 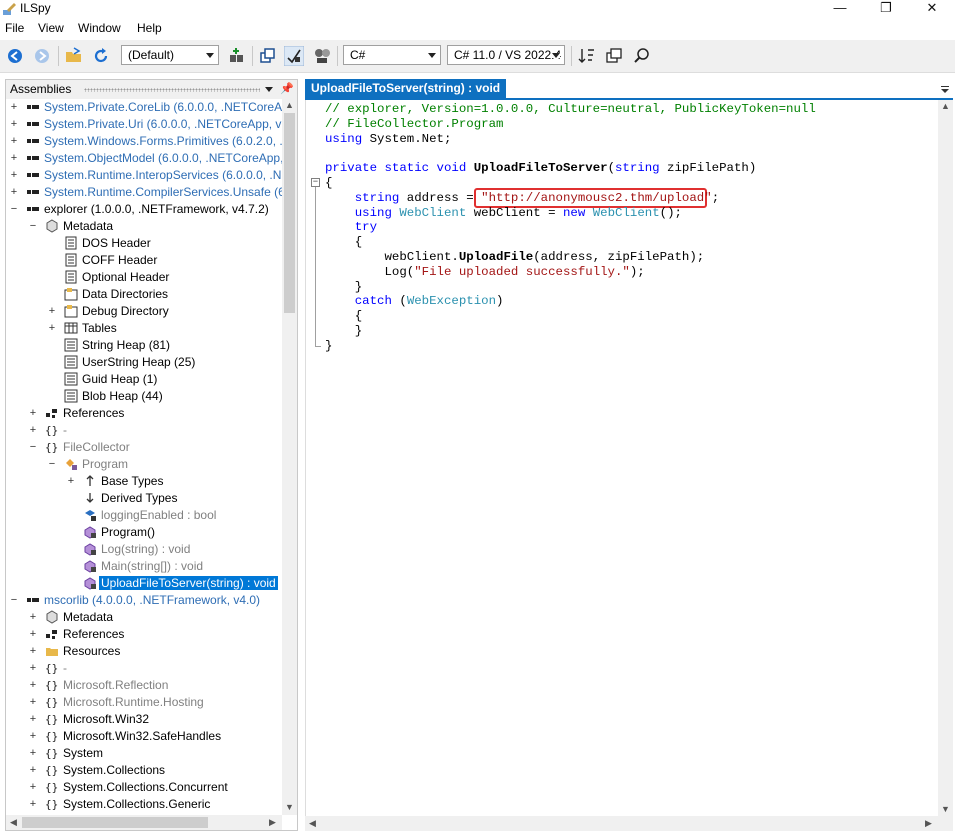 What do you see at coordinates (42, 56) in the screenshot?
I see `forward-icon` at bounding box center [42, 56].